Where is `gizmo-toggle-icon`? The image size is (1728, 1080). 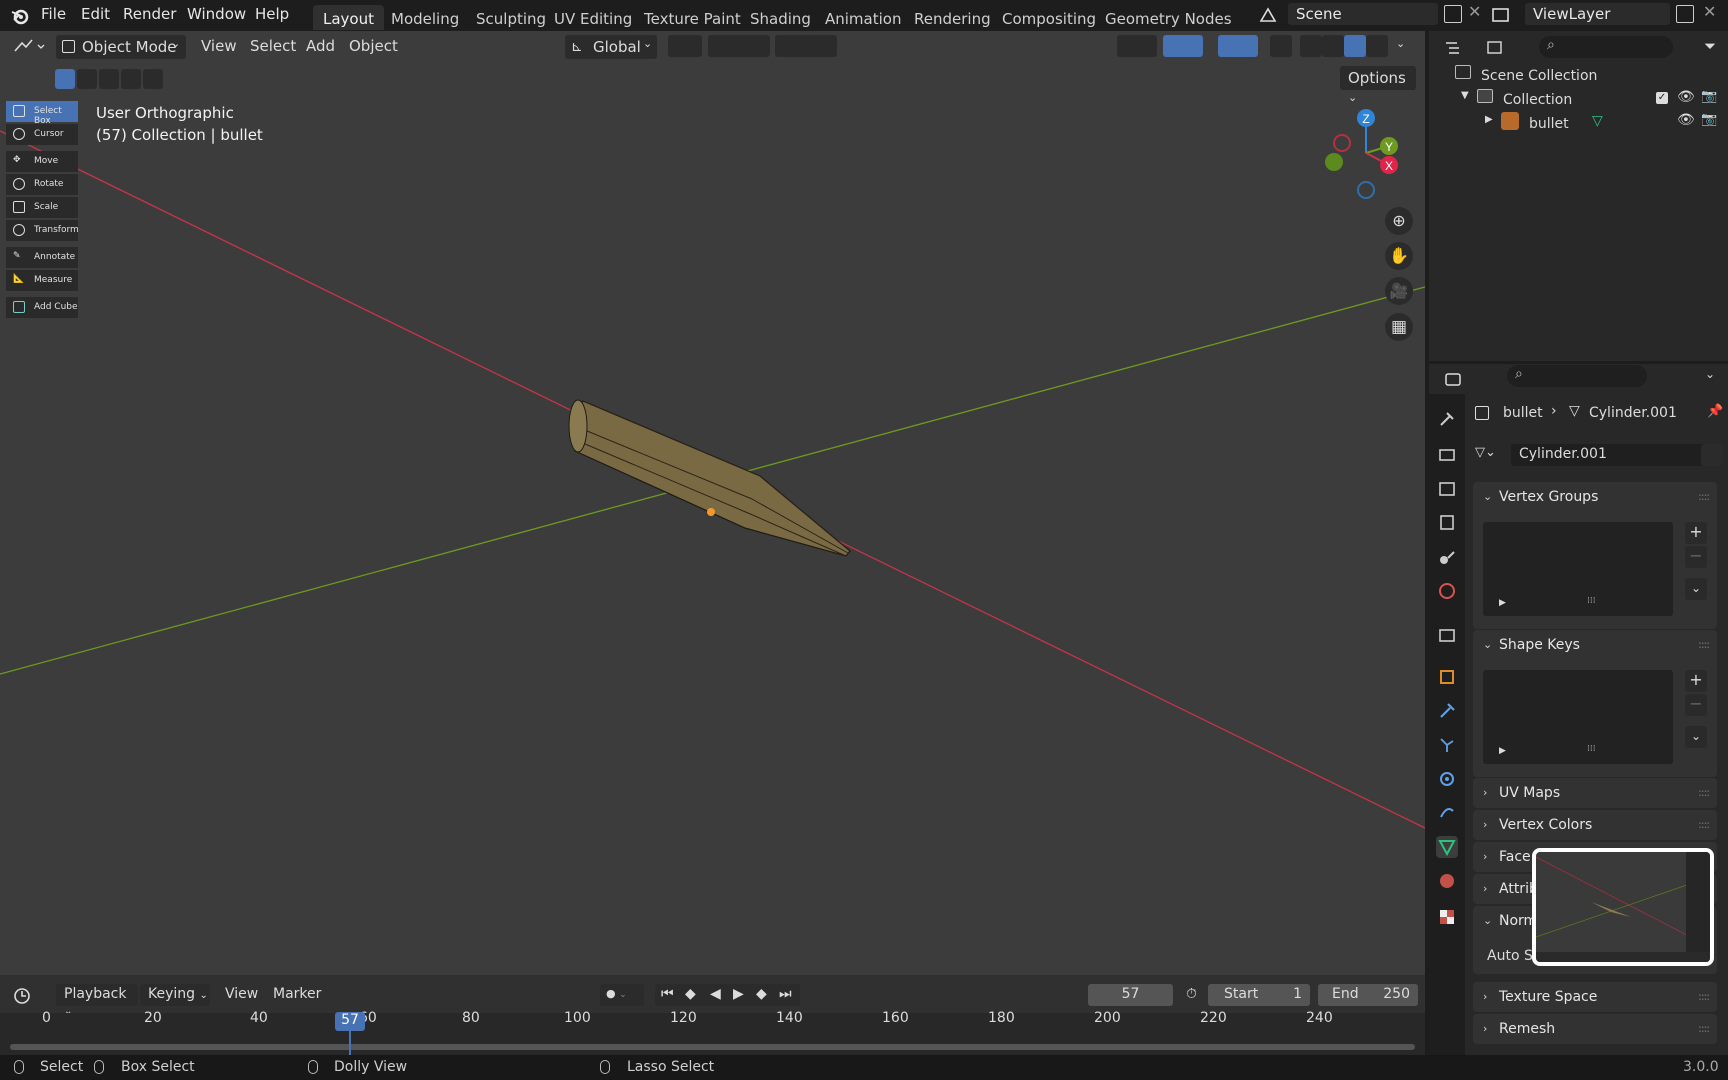
gizmo-toggle-icon is located at coordinates (1183, 46).